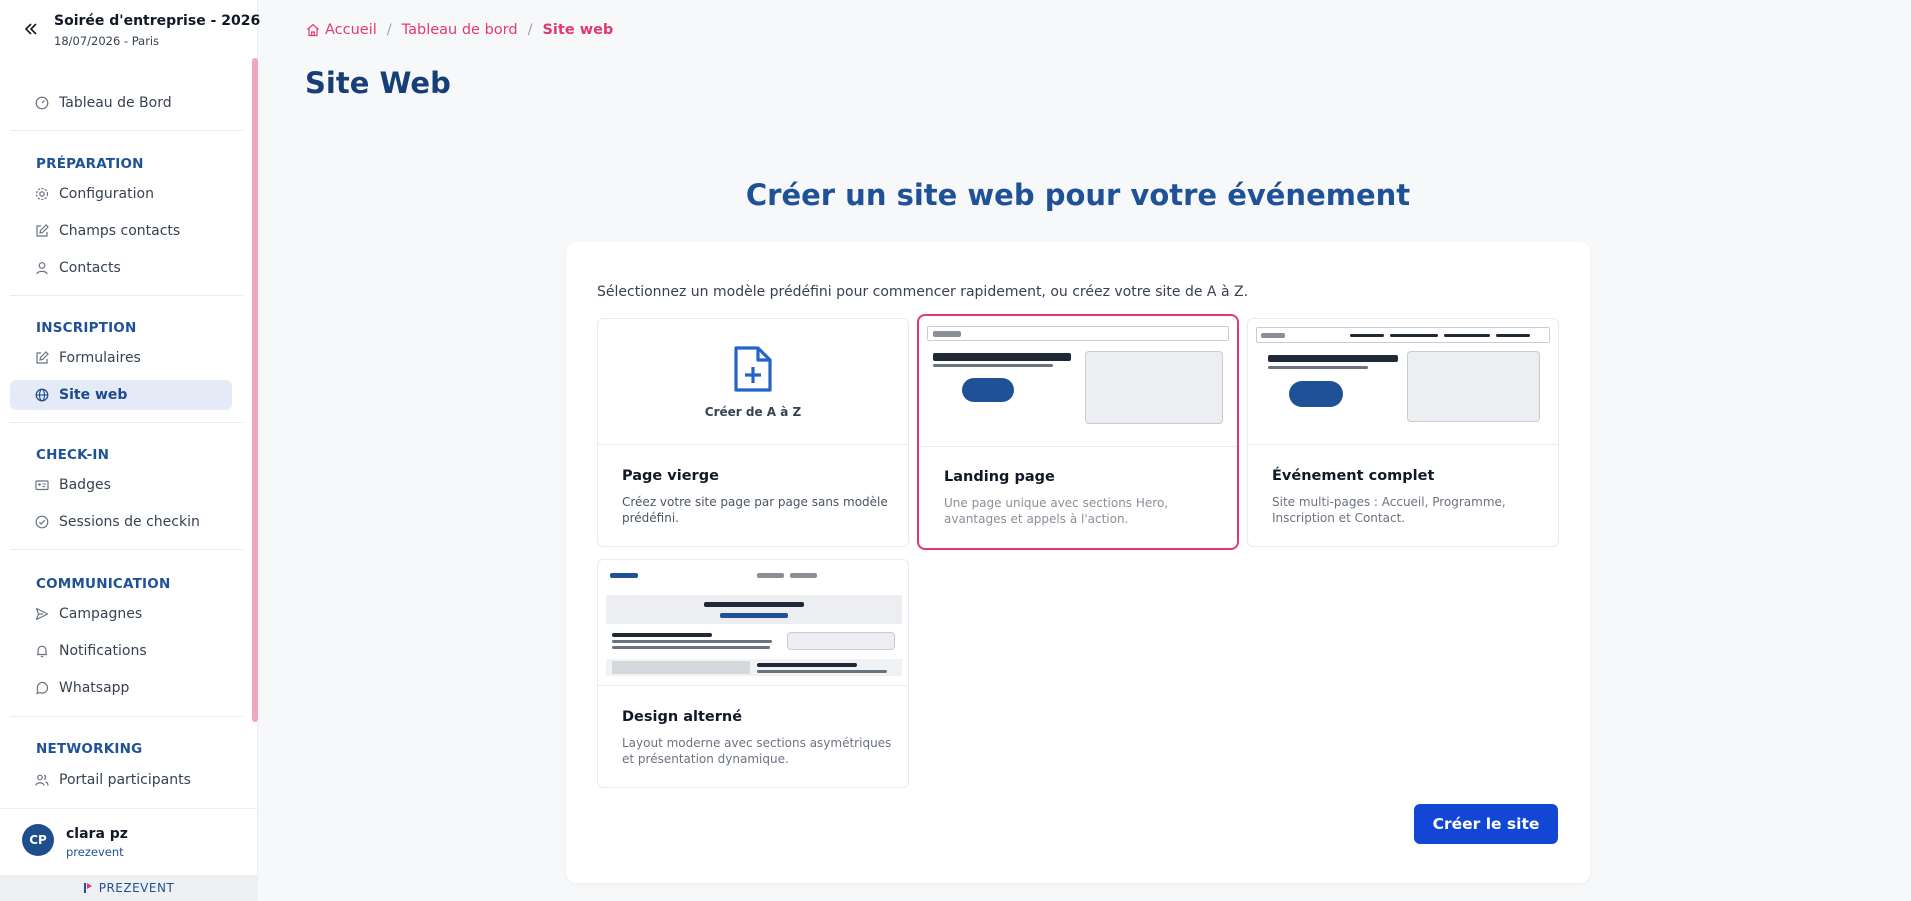 The width and height of the screenshot is (1911, 901). What do you see at coordinates (378, 83) in the screenshot?
I see `page-title: Site Web` at bounding box center [378, 83].